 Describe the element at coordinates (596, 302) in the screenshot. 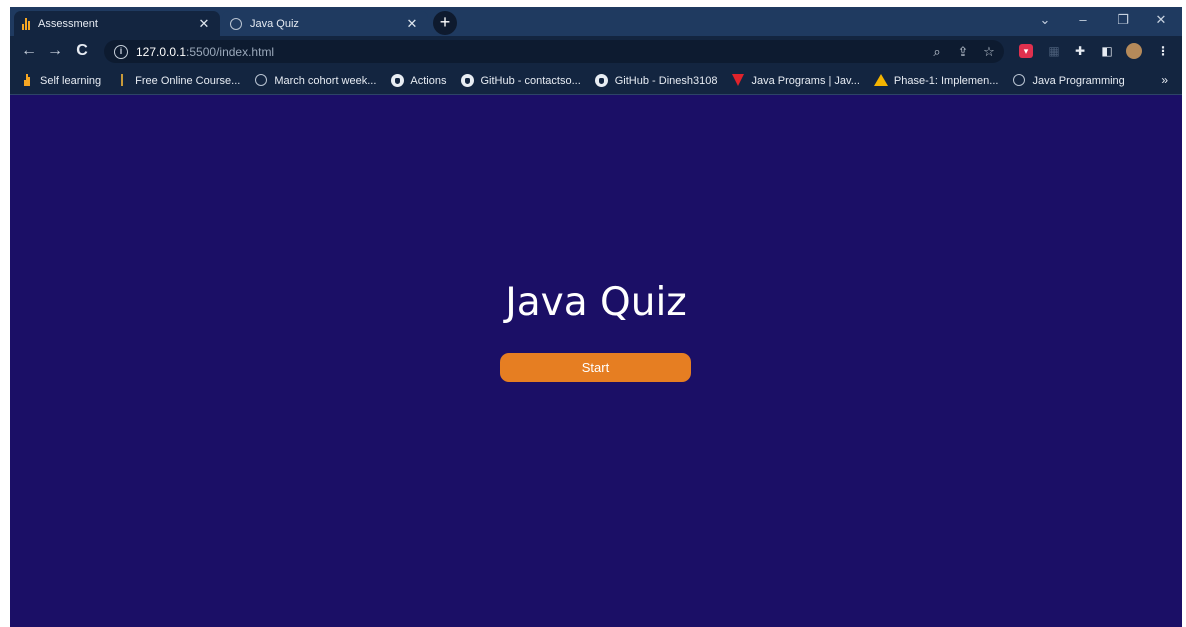

I see `page-title: Java Quiz` at that location.